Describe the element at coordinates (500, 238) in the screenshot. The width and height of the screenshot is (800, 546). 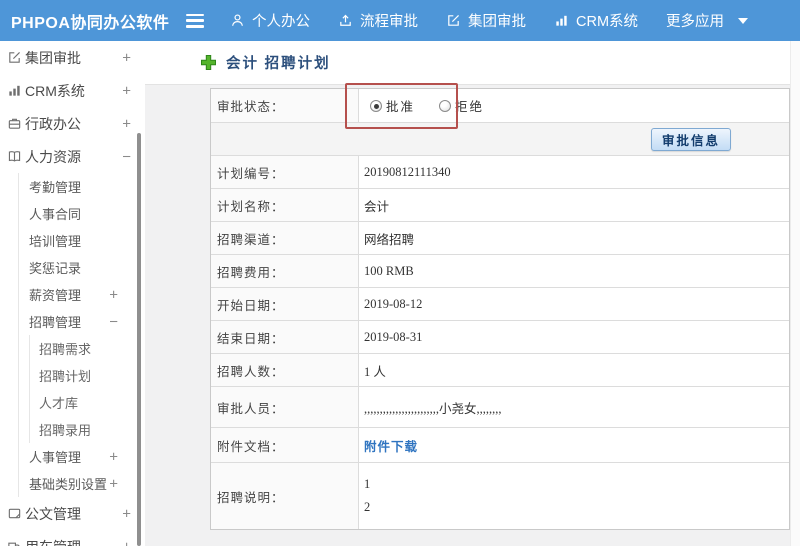
I see `row-recruit-channel: 招聘渠道： 网络招聘` at that location.